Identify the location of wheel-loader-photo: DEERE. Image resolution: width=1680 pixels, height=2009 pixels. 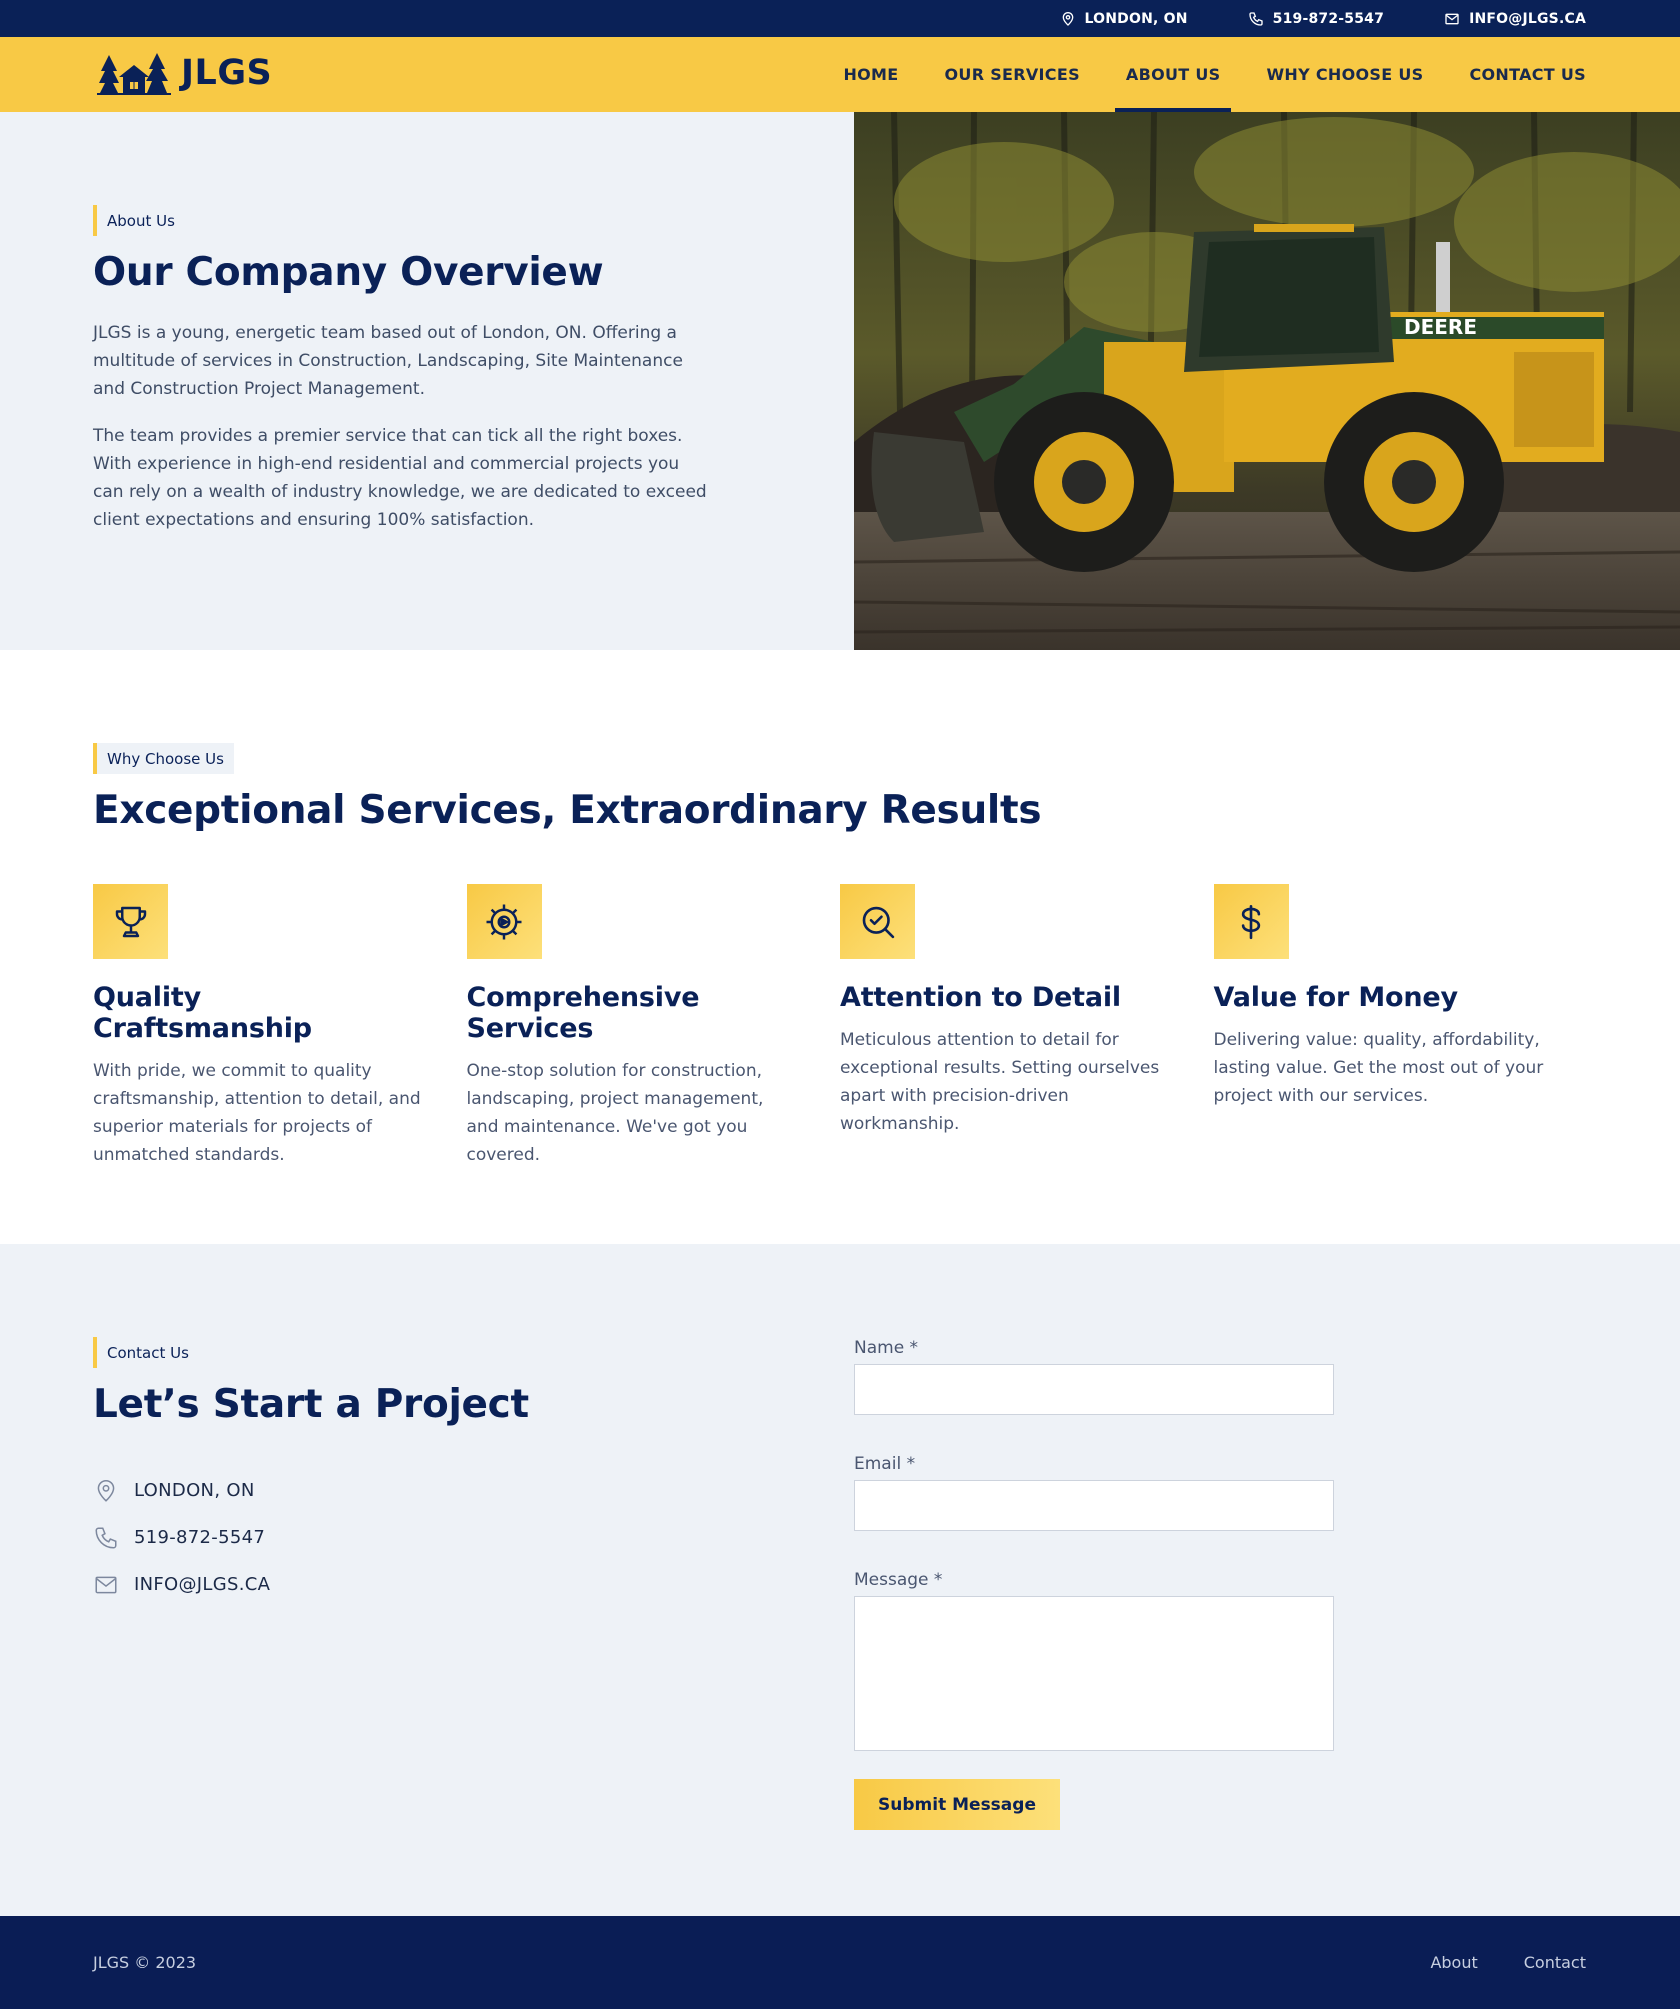
(1267, 381).